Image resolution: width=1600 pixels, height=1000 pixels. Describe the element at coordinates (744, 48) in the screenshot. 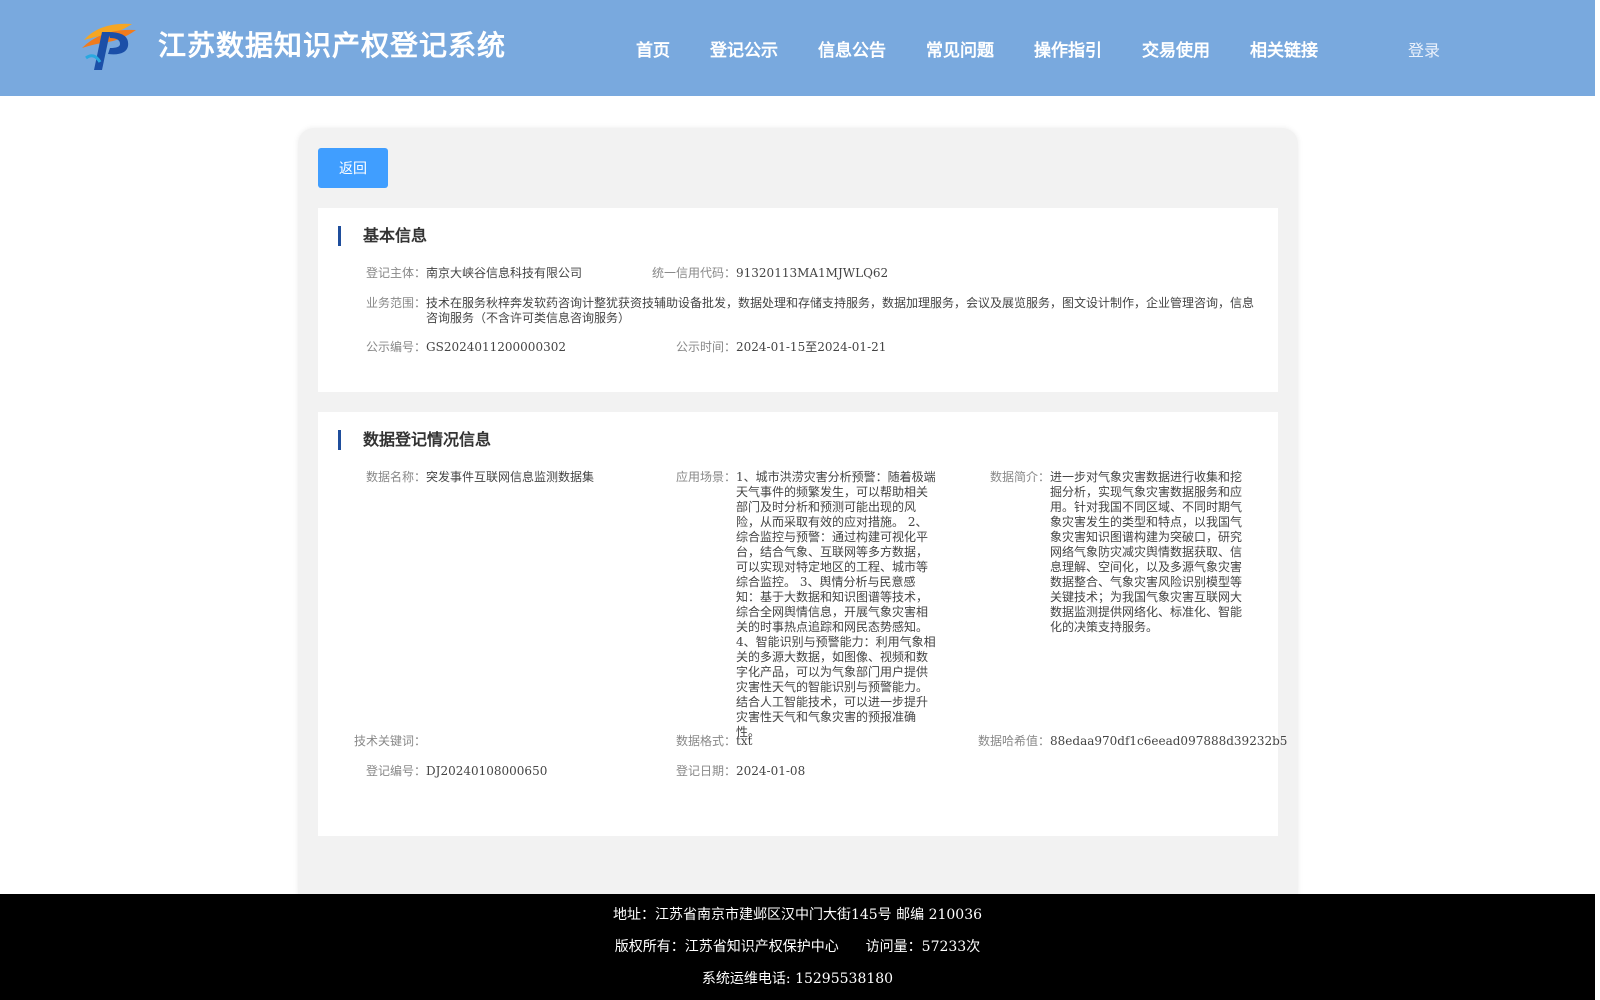

I see `nav-registration-public: 登记公示` at that location.